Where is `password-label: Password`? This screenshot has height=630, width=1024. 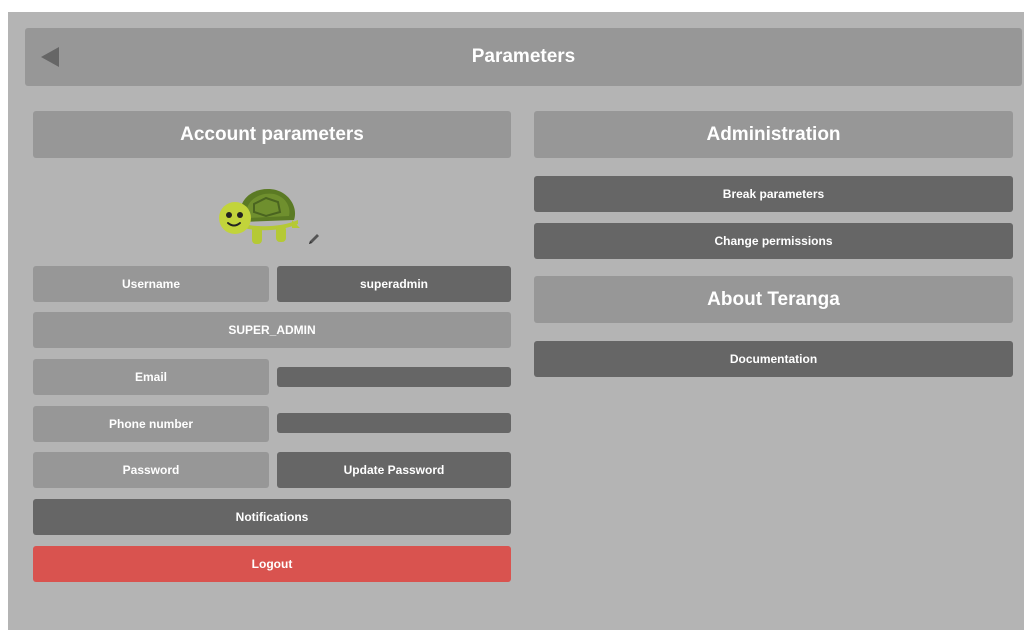 password-label: Password is located at coordinates (151, 470).